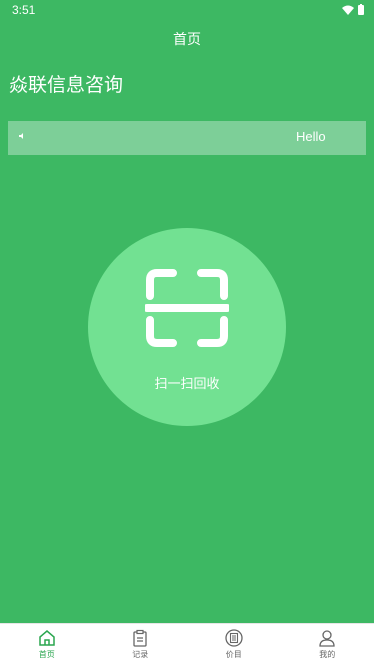 This screenshot has height=665, width=374. I want to click on home-icon, so click(47, 638).